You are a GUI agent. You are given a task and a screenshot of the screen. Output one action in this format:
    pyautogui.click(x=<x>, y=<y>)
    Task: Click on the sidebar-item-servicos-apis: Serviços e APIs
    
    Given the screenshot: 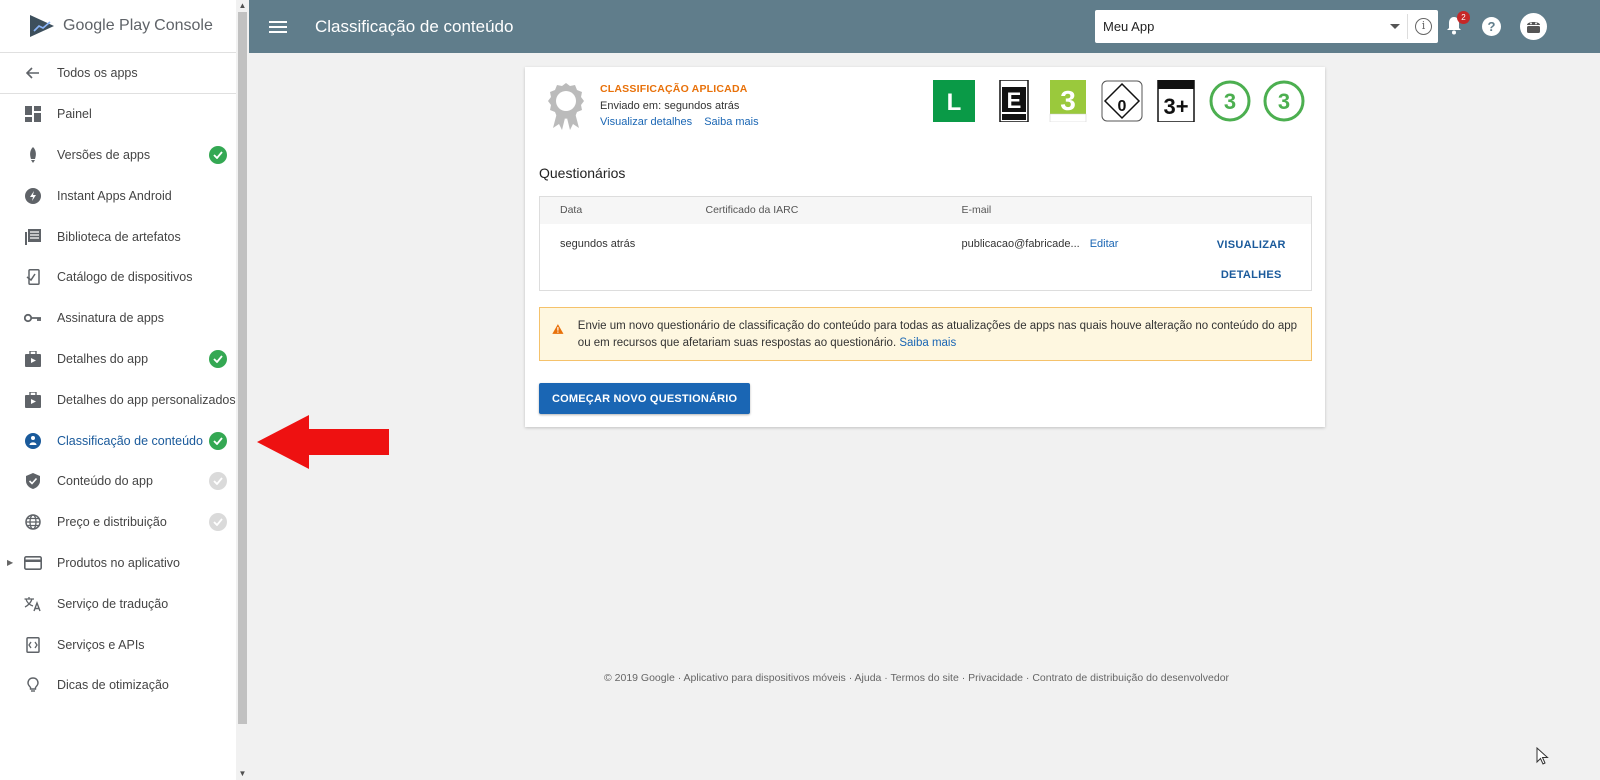 What is the action you would take?
    pyautogui.click(x=118, y=644)
    